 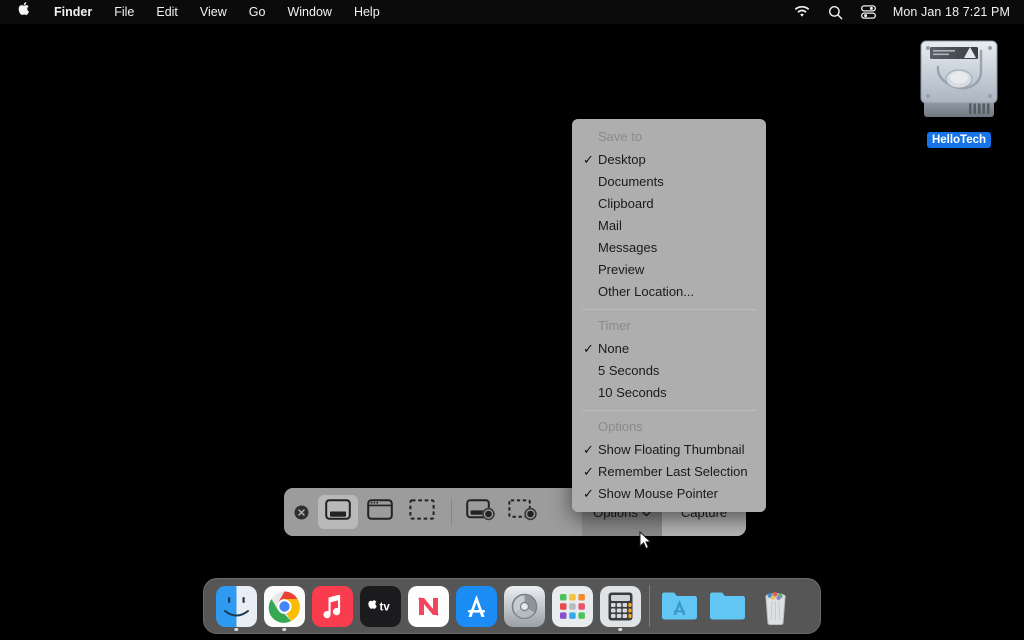 I want to click on capture-selected-portion-button, so click(x=422, y=512).